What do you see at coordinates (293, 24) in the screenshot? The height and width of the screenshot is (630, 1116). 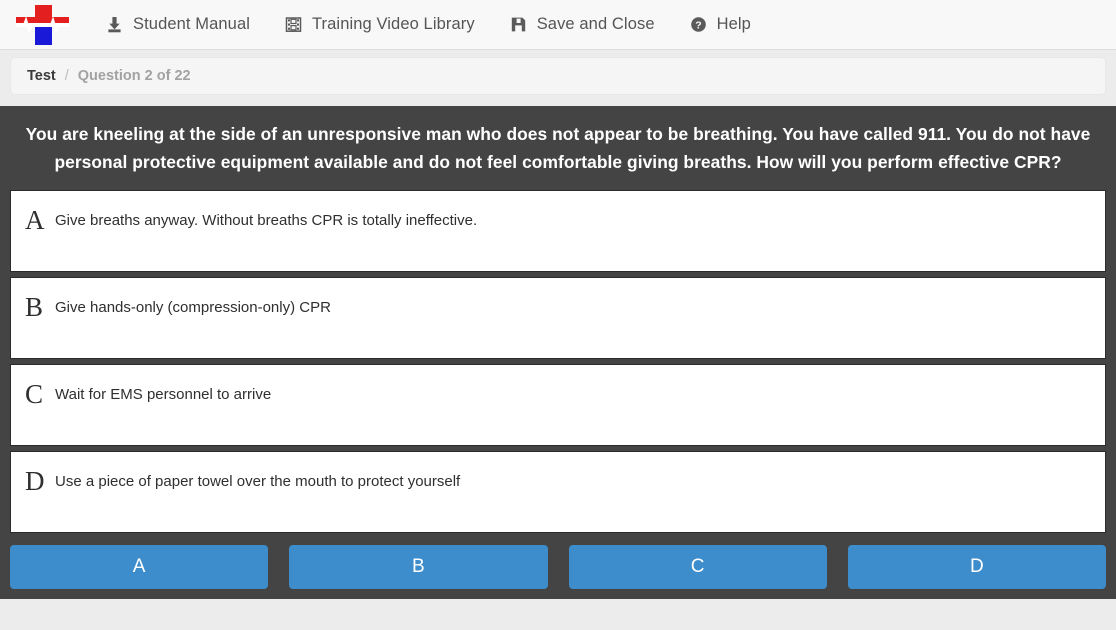 I see `film-icon` at bounding box center [293, 24].